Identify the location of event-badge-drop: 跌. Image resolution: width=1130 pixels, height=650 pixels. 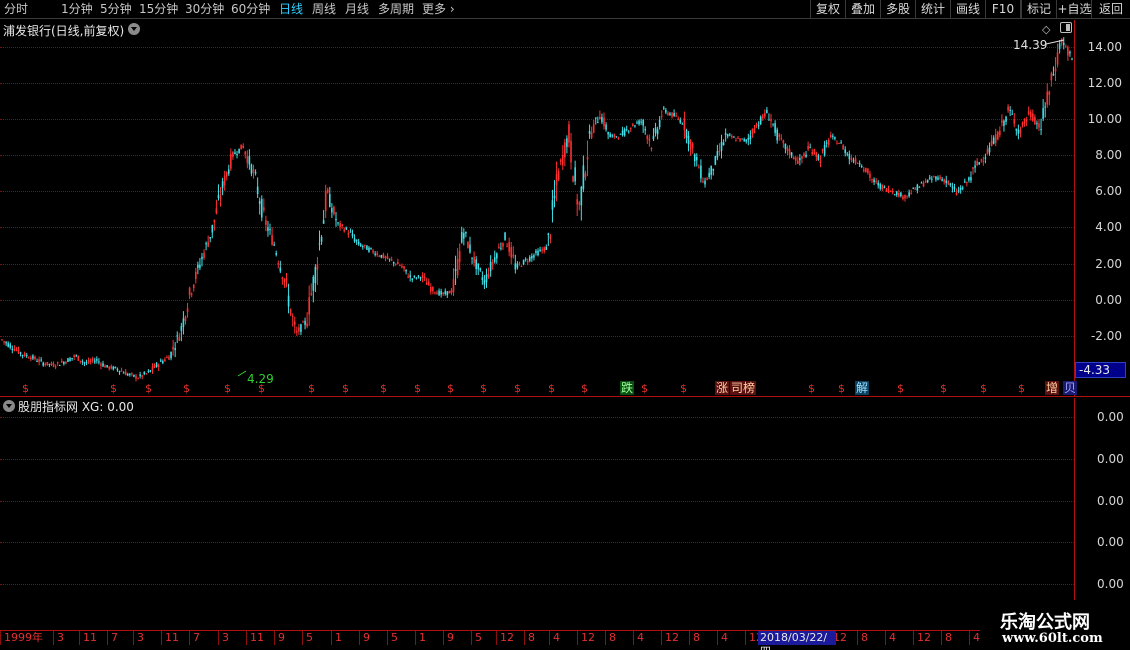
(627, 388).